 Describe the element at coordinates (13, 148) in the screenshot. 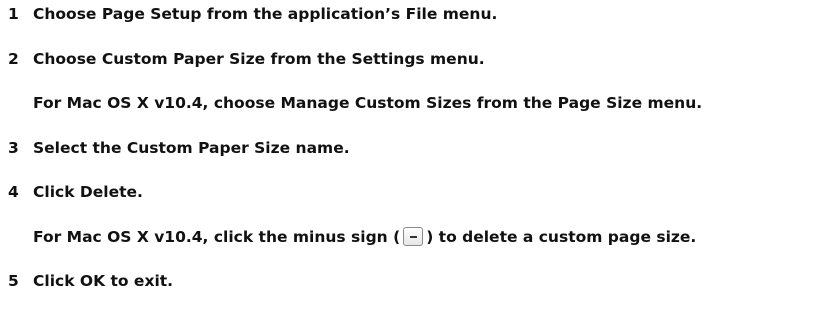

I see `step-number: 3` at that location.